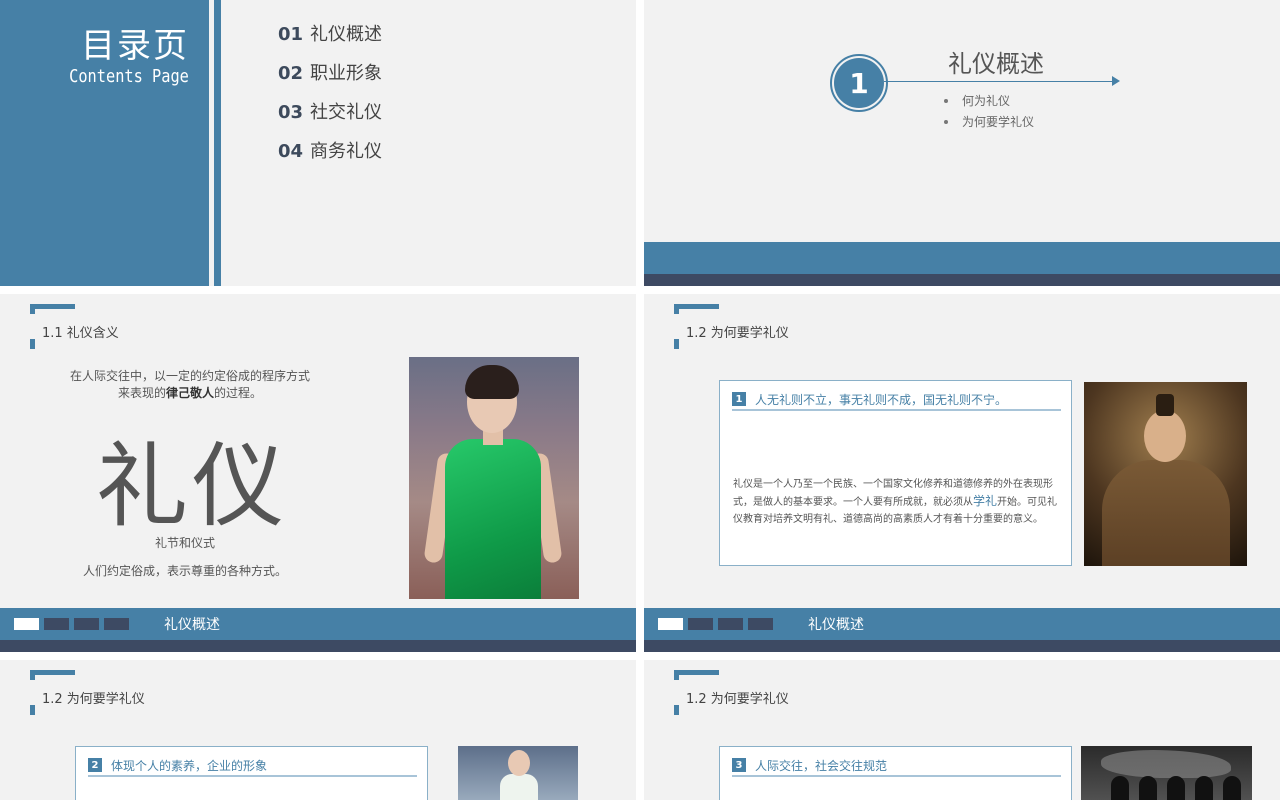  I want to click on slide-why-3: 1.2 为何要学礼仪 3 人际交往，社会交往规范, so click(962, 730).